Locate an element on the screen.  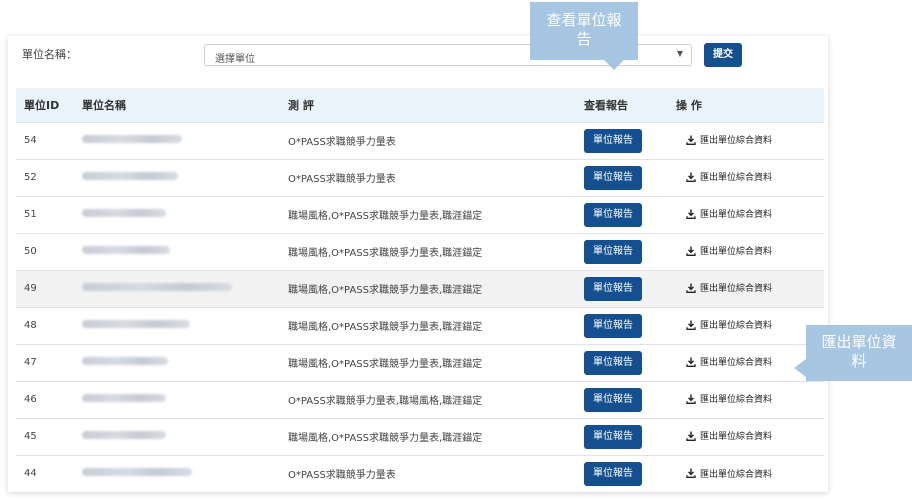
export-data-callout: 匯出單位資料 is located at coordinates (853, 353).